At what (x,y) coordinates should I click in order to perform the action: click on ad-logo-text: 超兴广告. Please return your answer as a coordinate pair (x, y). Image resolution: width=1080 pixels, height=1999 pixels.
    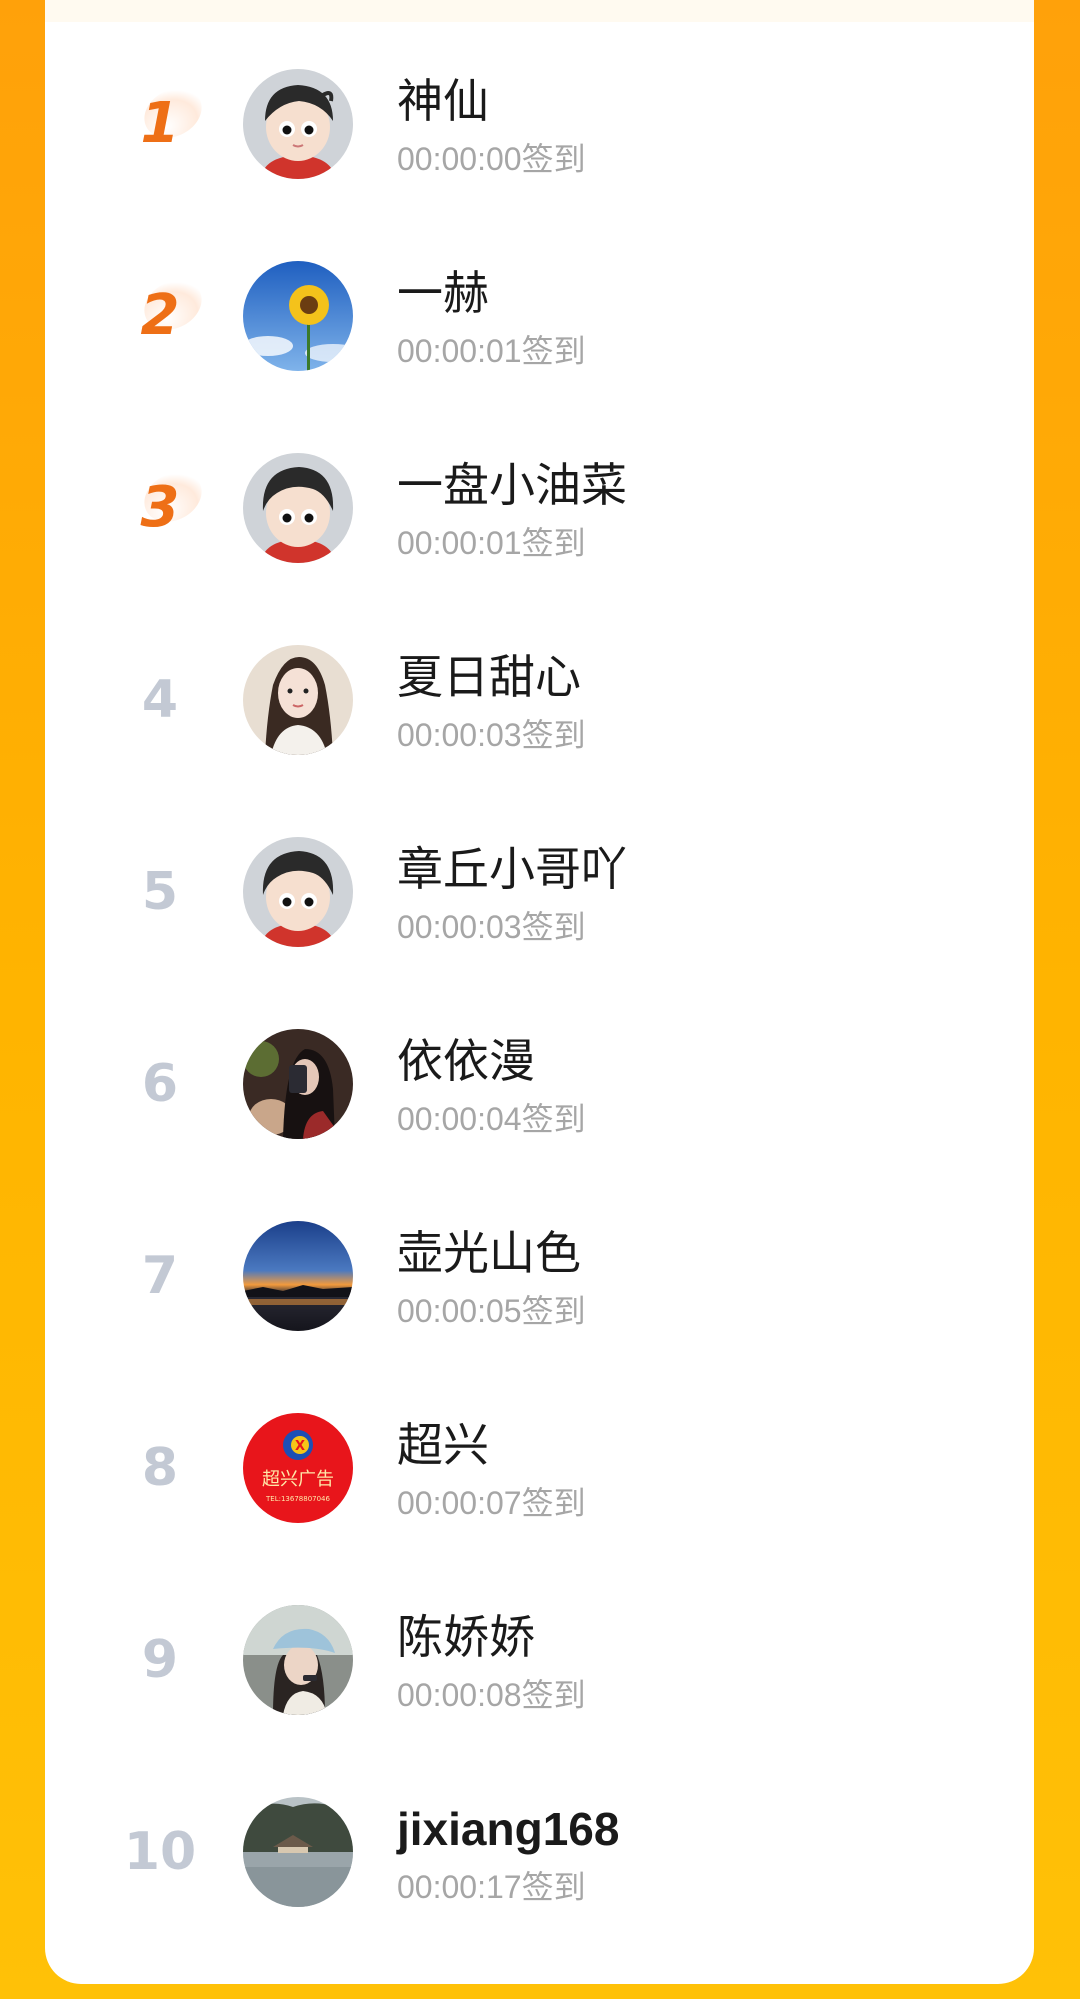
    Looking at the image, I should click on (298, 1479).